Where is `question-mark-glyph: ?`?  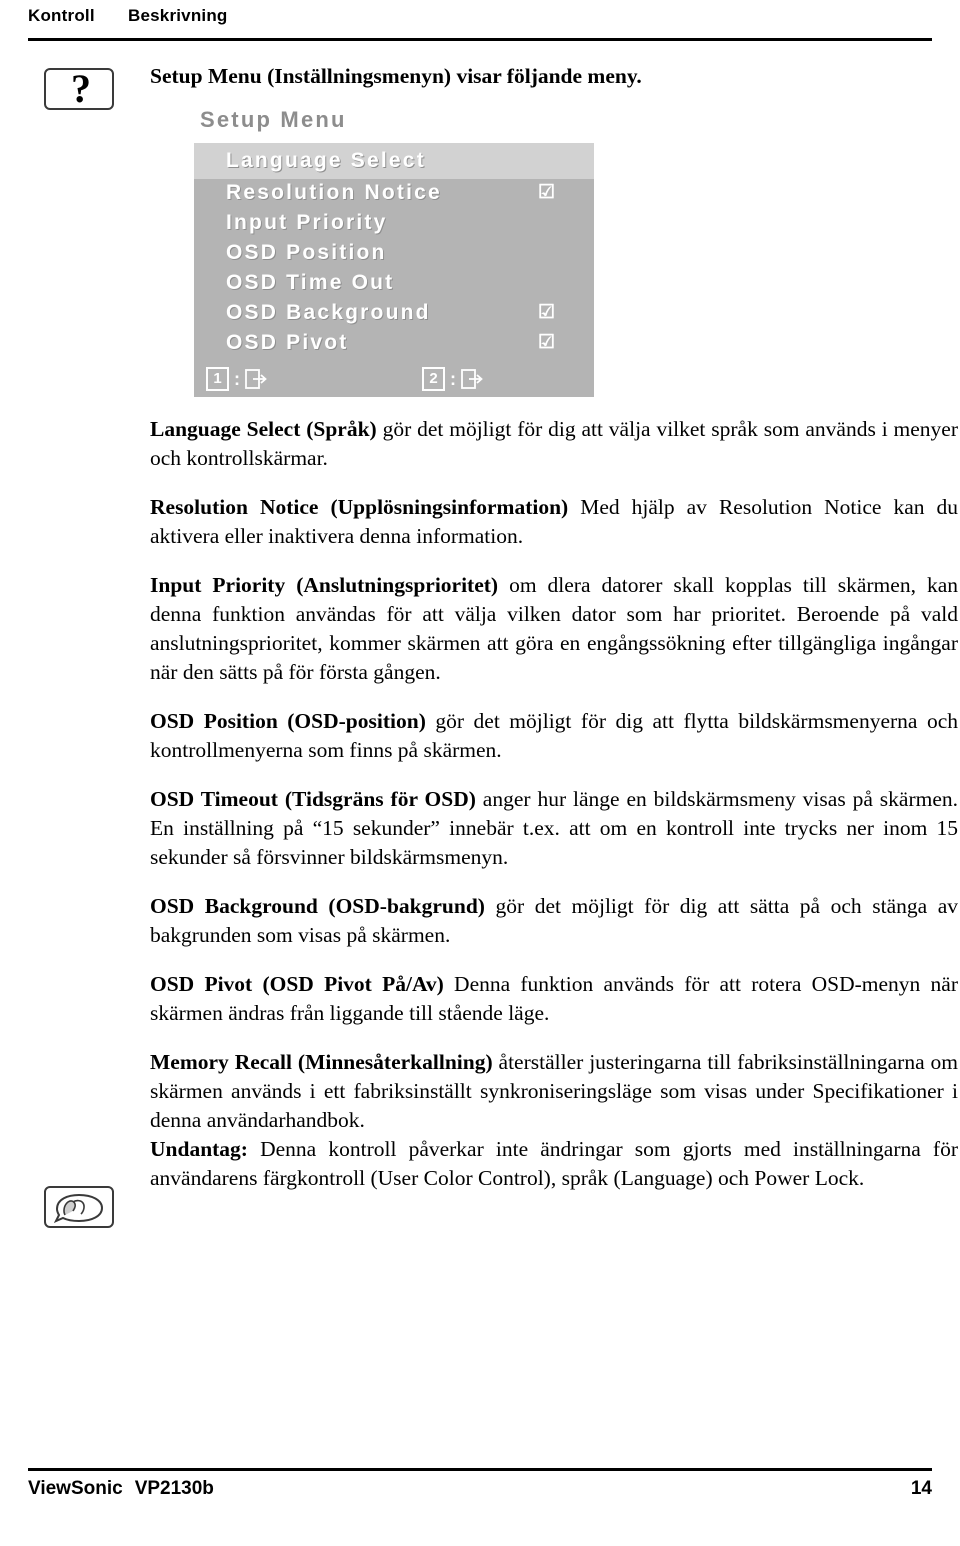
question-mark-glyph: ? is located at coordinates (81, 88).